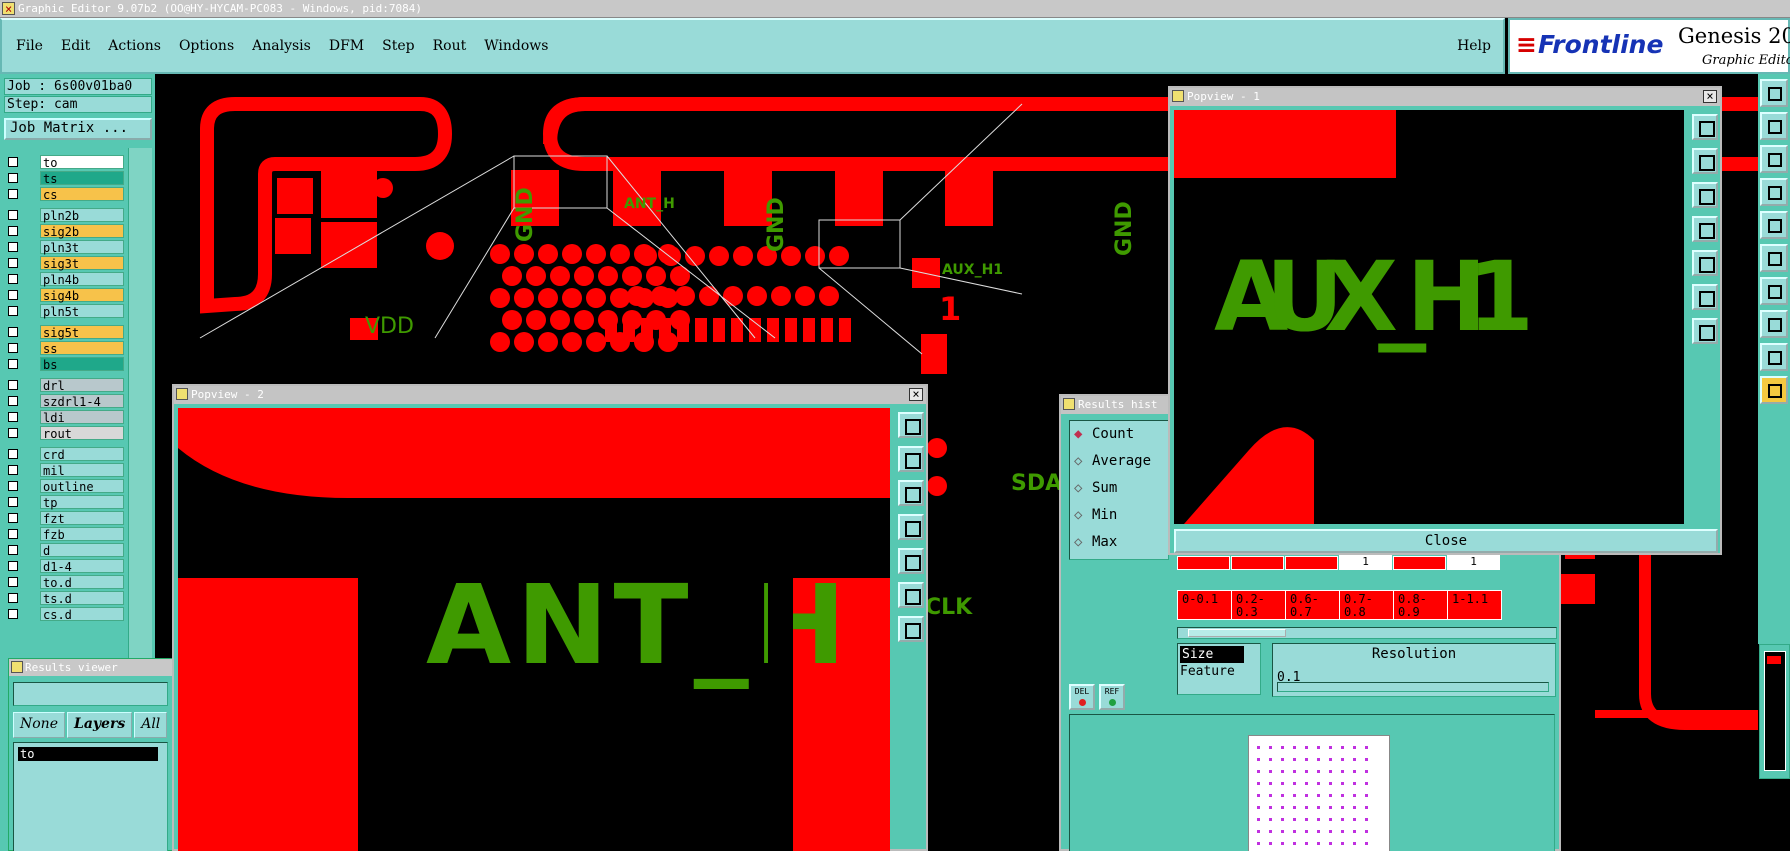  I want to click on histogram-bin-label: 0.2-0.3, so click(1258, 605).